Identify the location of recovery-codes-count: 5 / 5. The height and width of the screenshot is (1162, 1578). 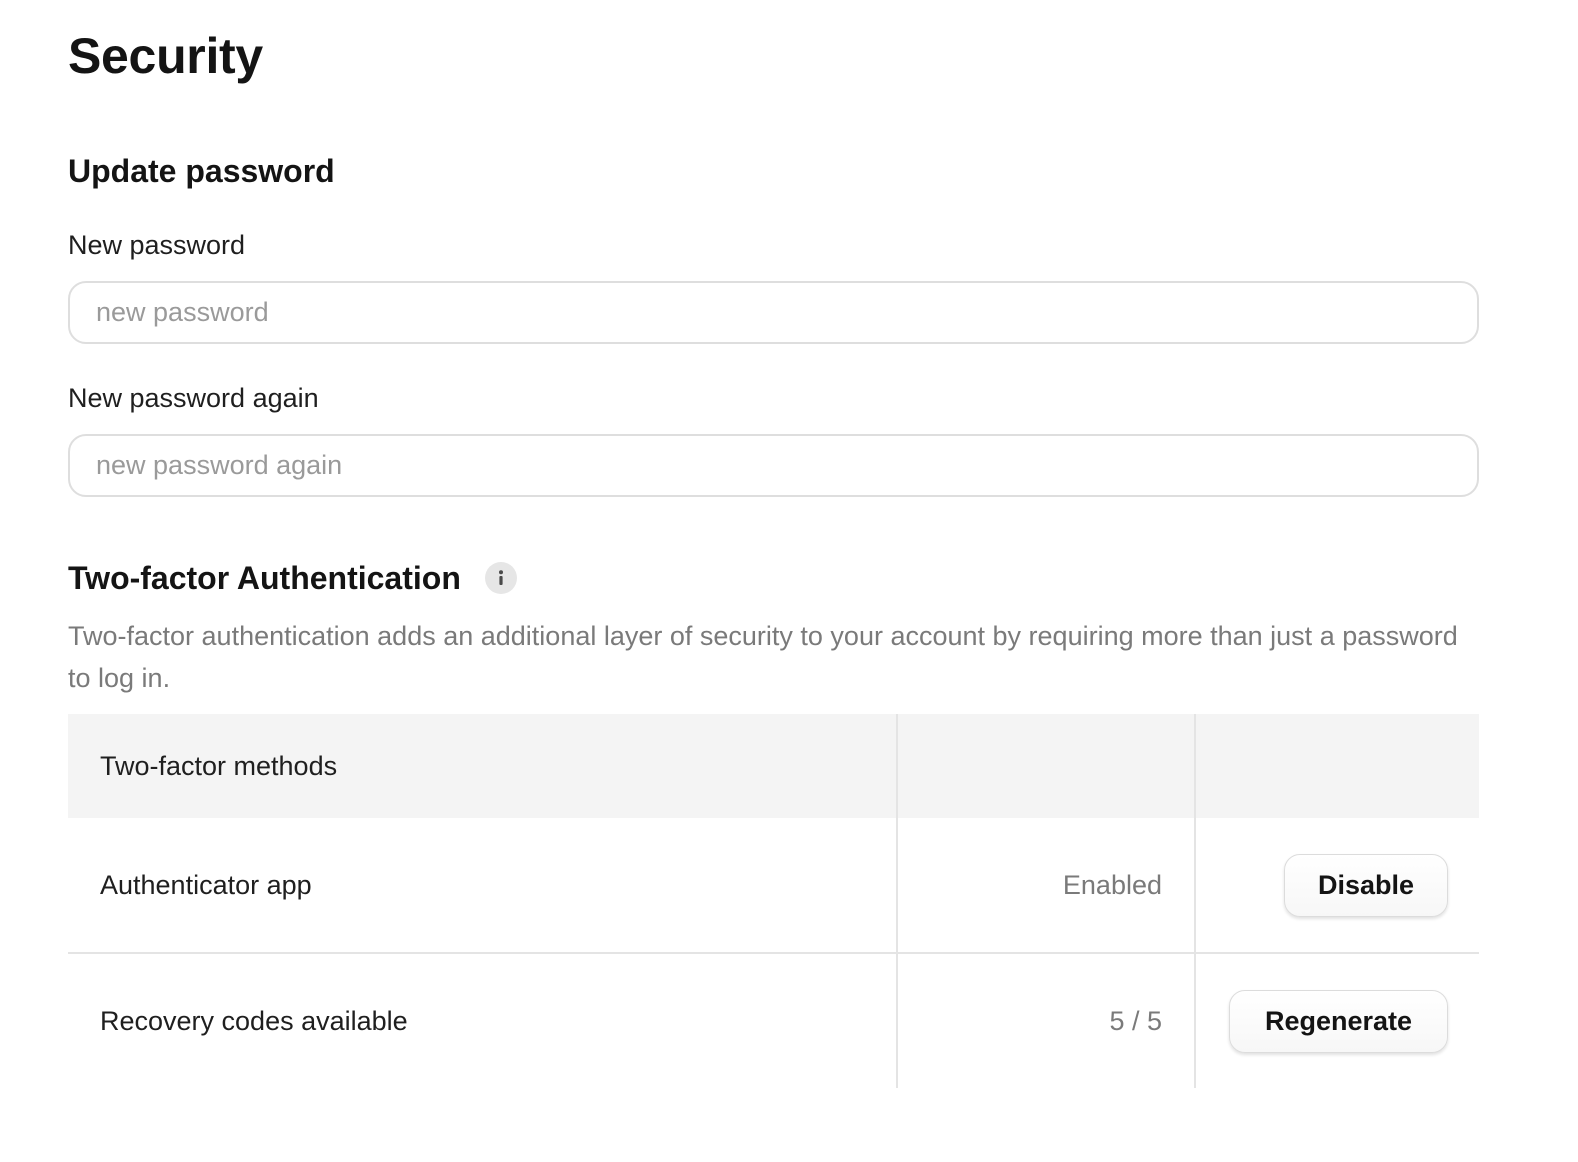
(1047, 1021).